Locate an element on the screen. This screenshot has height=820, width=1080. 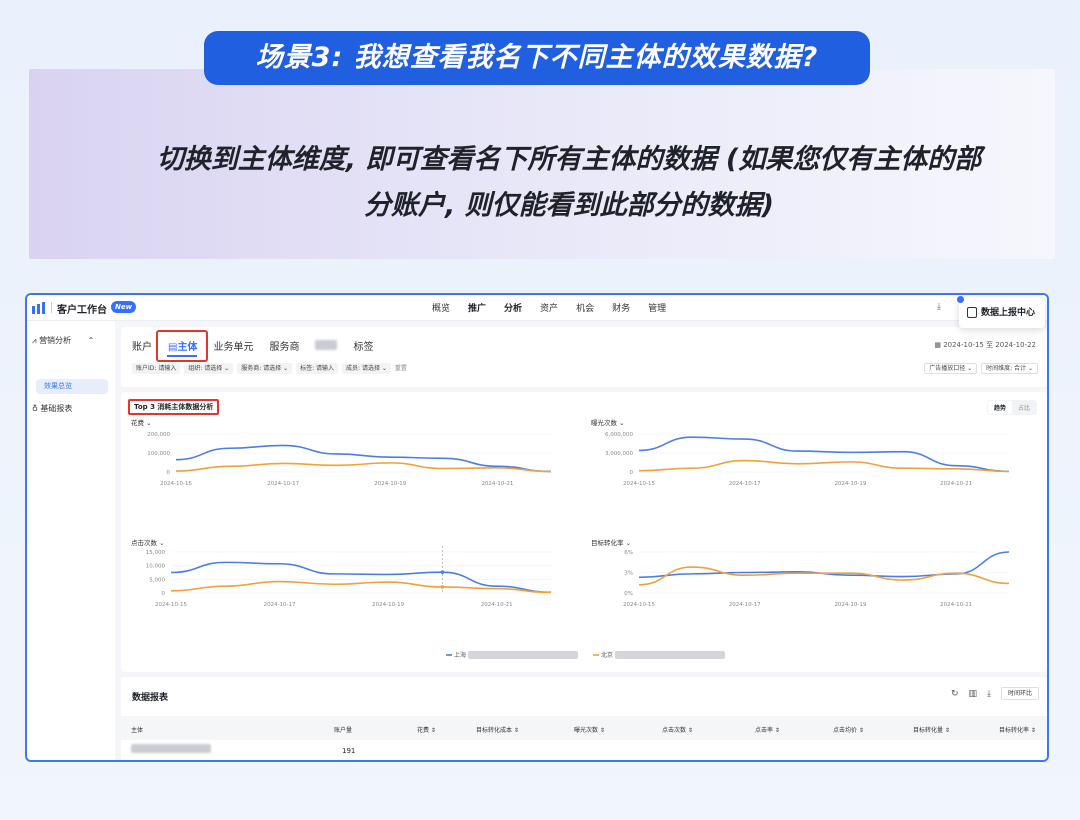
legend-label: 上海 is located at coordinates (460, 655).